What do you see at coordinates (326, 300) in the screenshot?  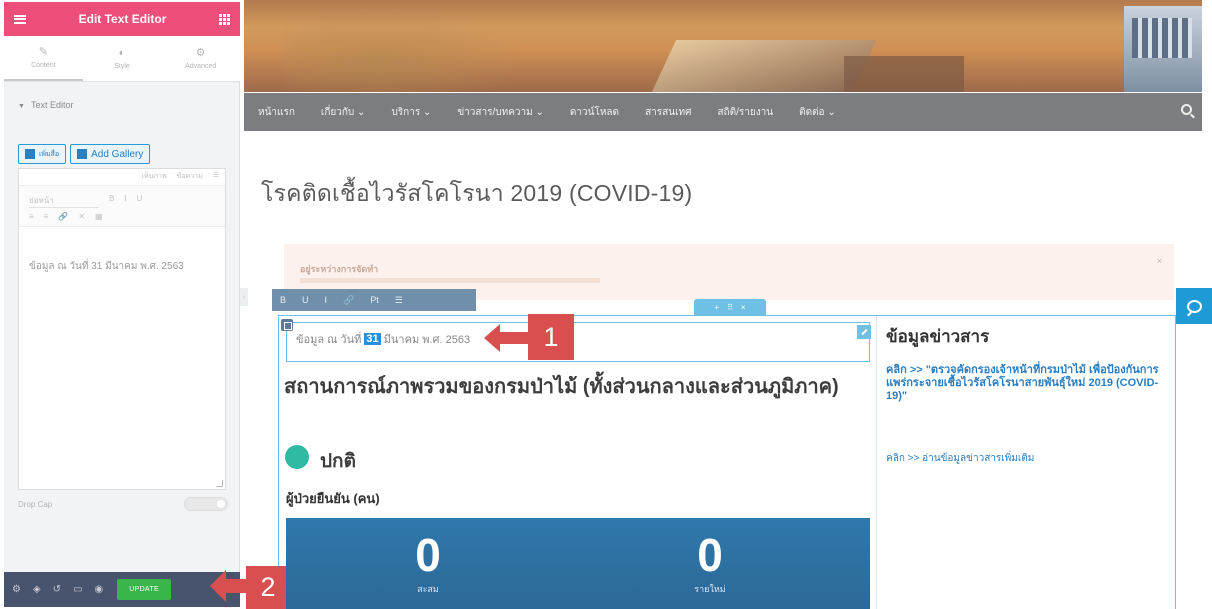 I see `inline-italic-button: I` at bounding box center [326, 300].